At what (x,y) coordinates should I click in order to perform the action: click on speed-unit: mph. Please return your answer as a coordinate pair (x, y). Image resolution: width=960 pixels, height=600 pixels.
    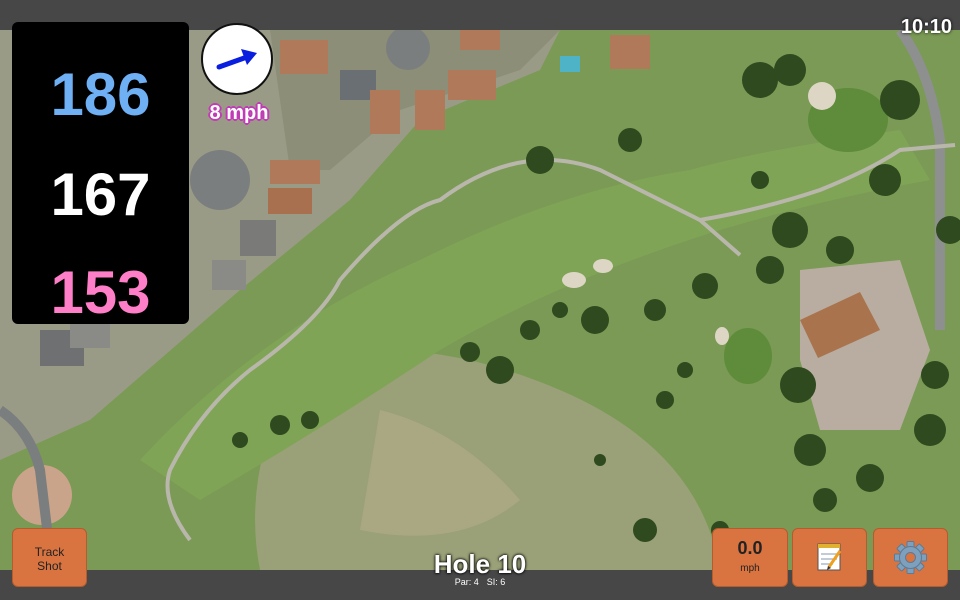
    Looking at the image, I should click on (750, 568).